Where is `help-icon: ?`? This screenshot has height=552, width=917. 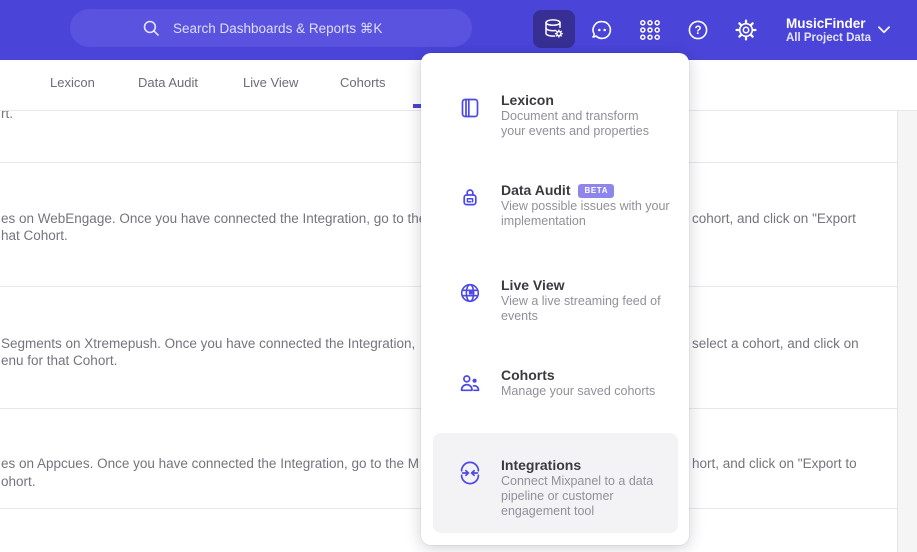
help-icon: ? is located at coordinates (698, 30).